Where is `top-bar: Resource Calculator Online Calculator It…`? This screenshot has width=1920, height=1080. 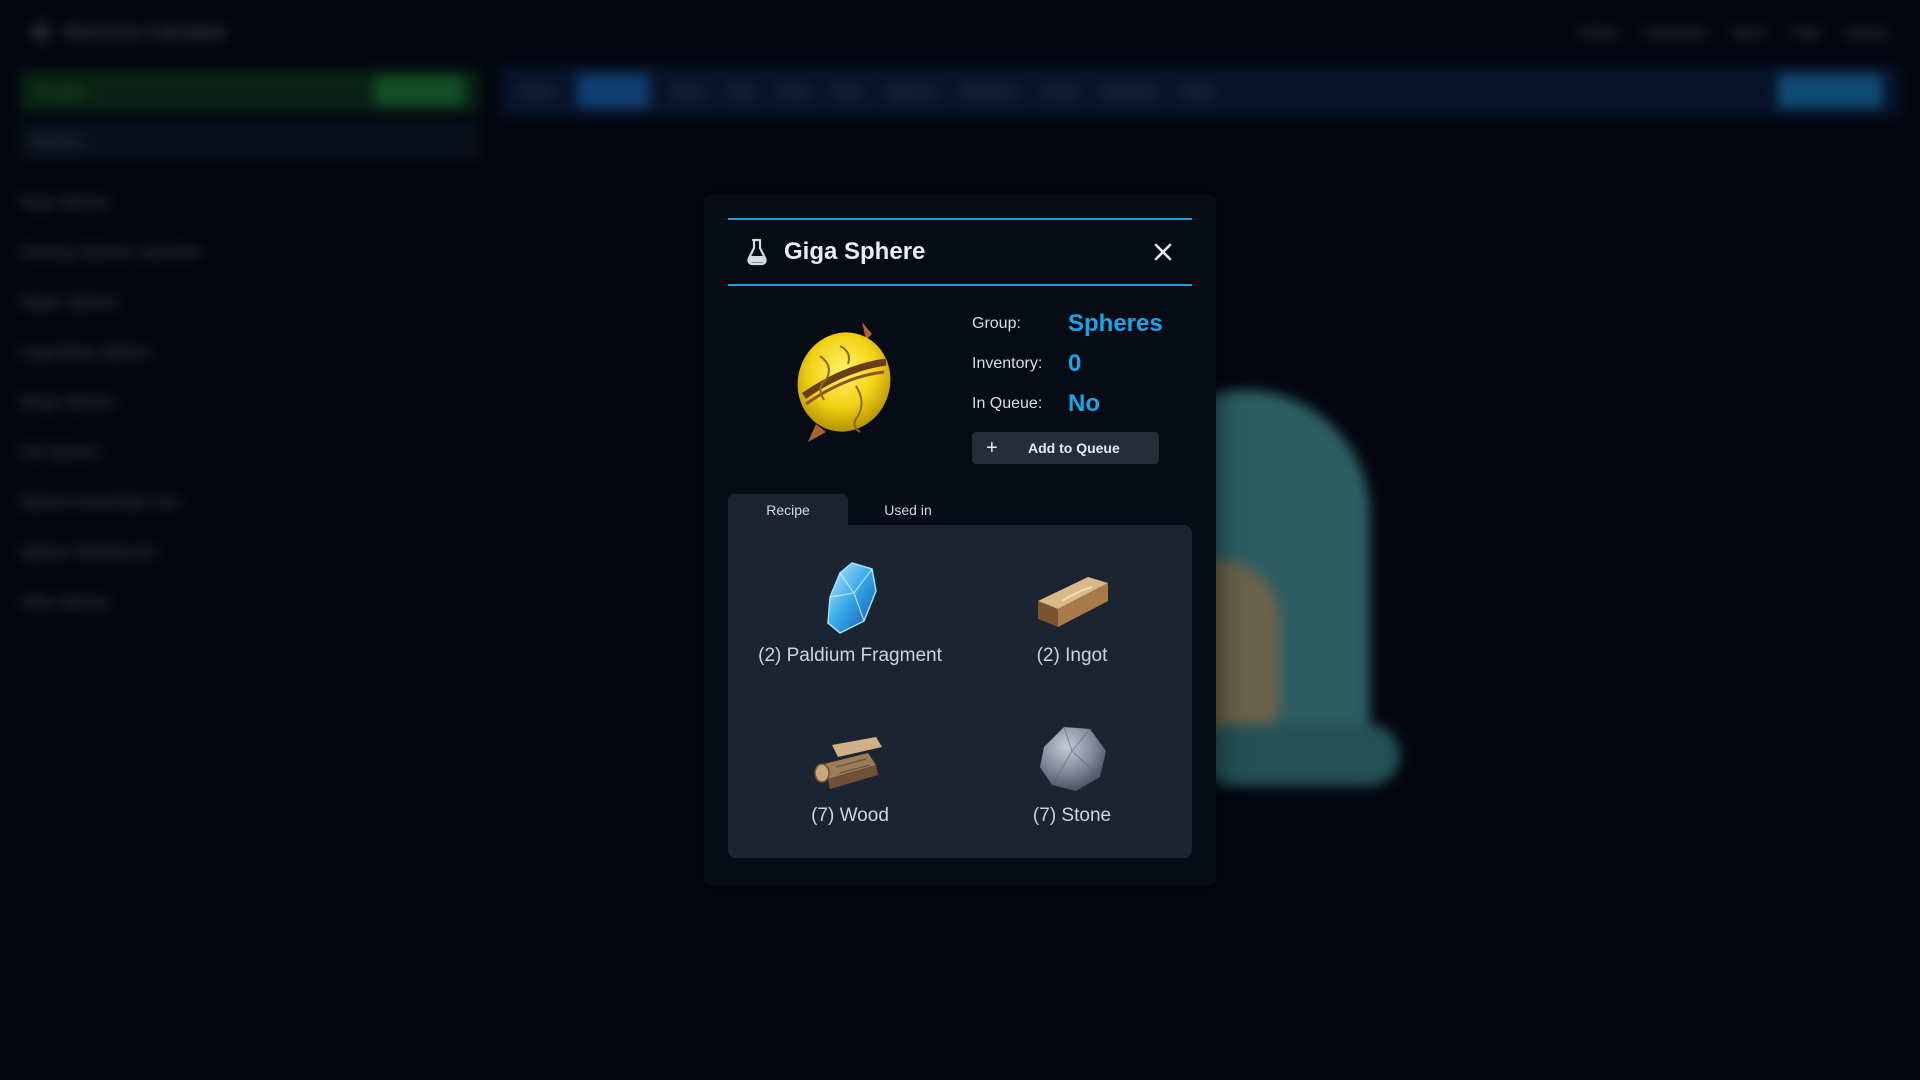 top-bar: Resource Calculator Online Calculator It… is located at coordinates (960, 32).